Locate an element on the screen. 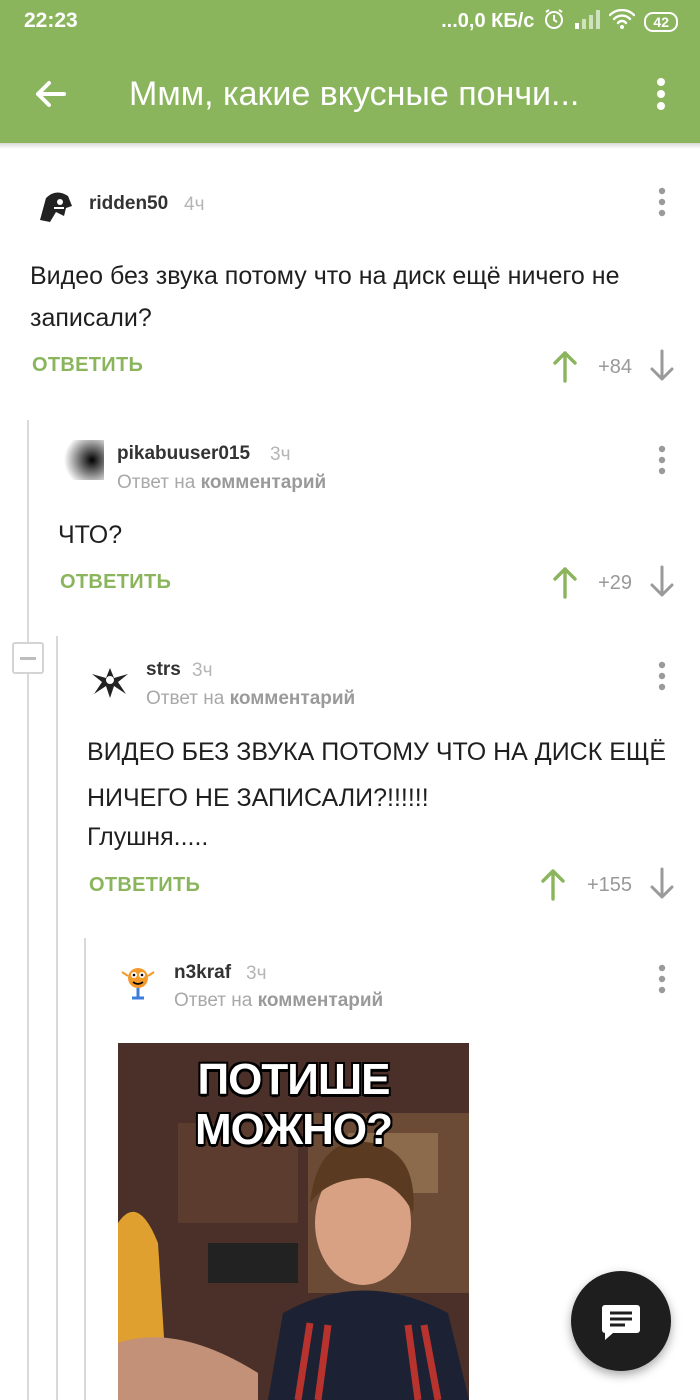 The height and width of the screenshot is (1400, 700). status-icons: ...0,0 КБ/с 42 is located at coordinates (559, 21).